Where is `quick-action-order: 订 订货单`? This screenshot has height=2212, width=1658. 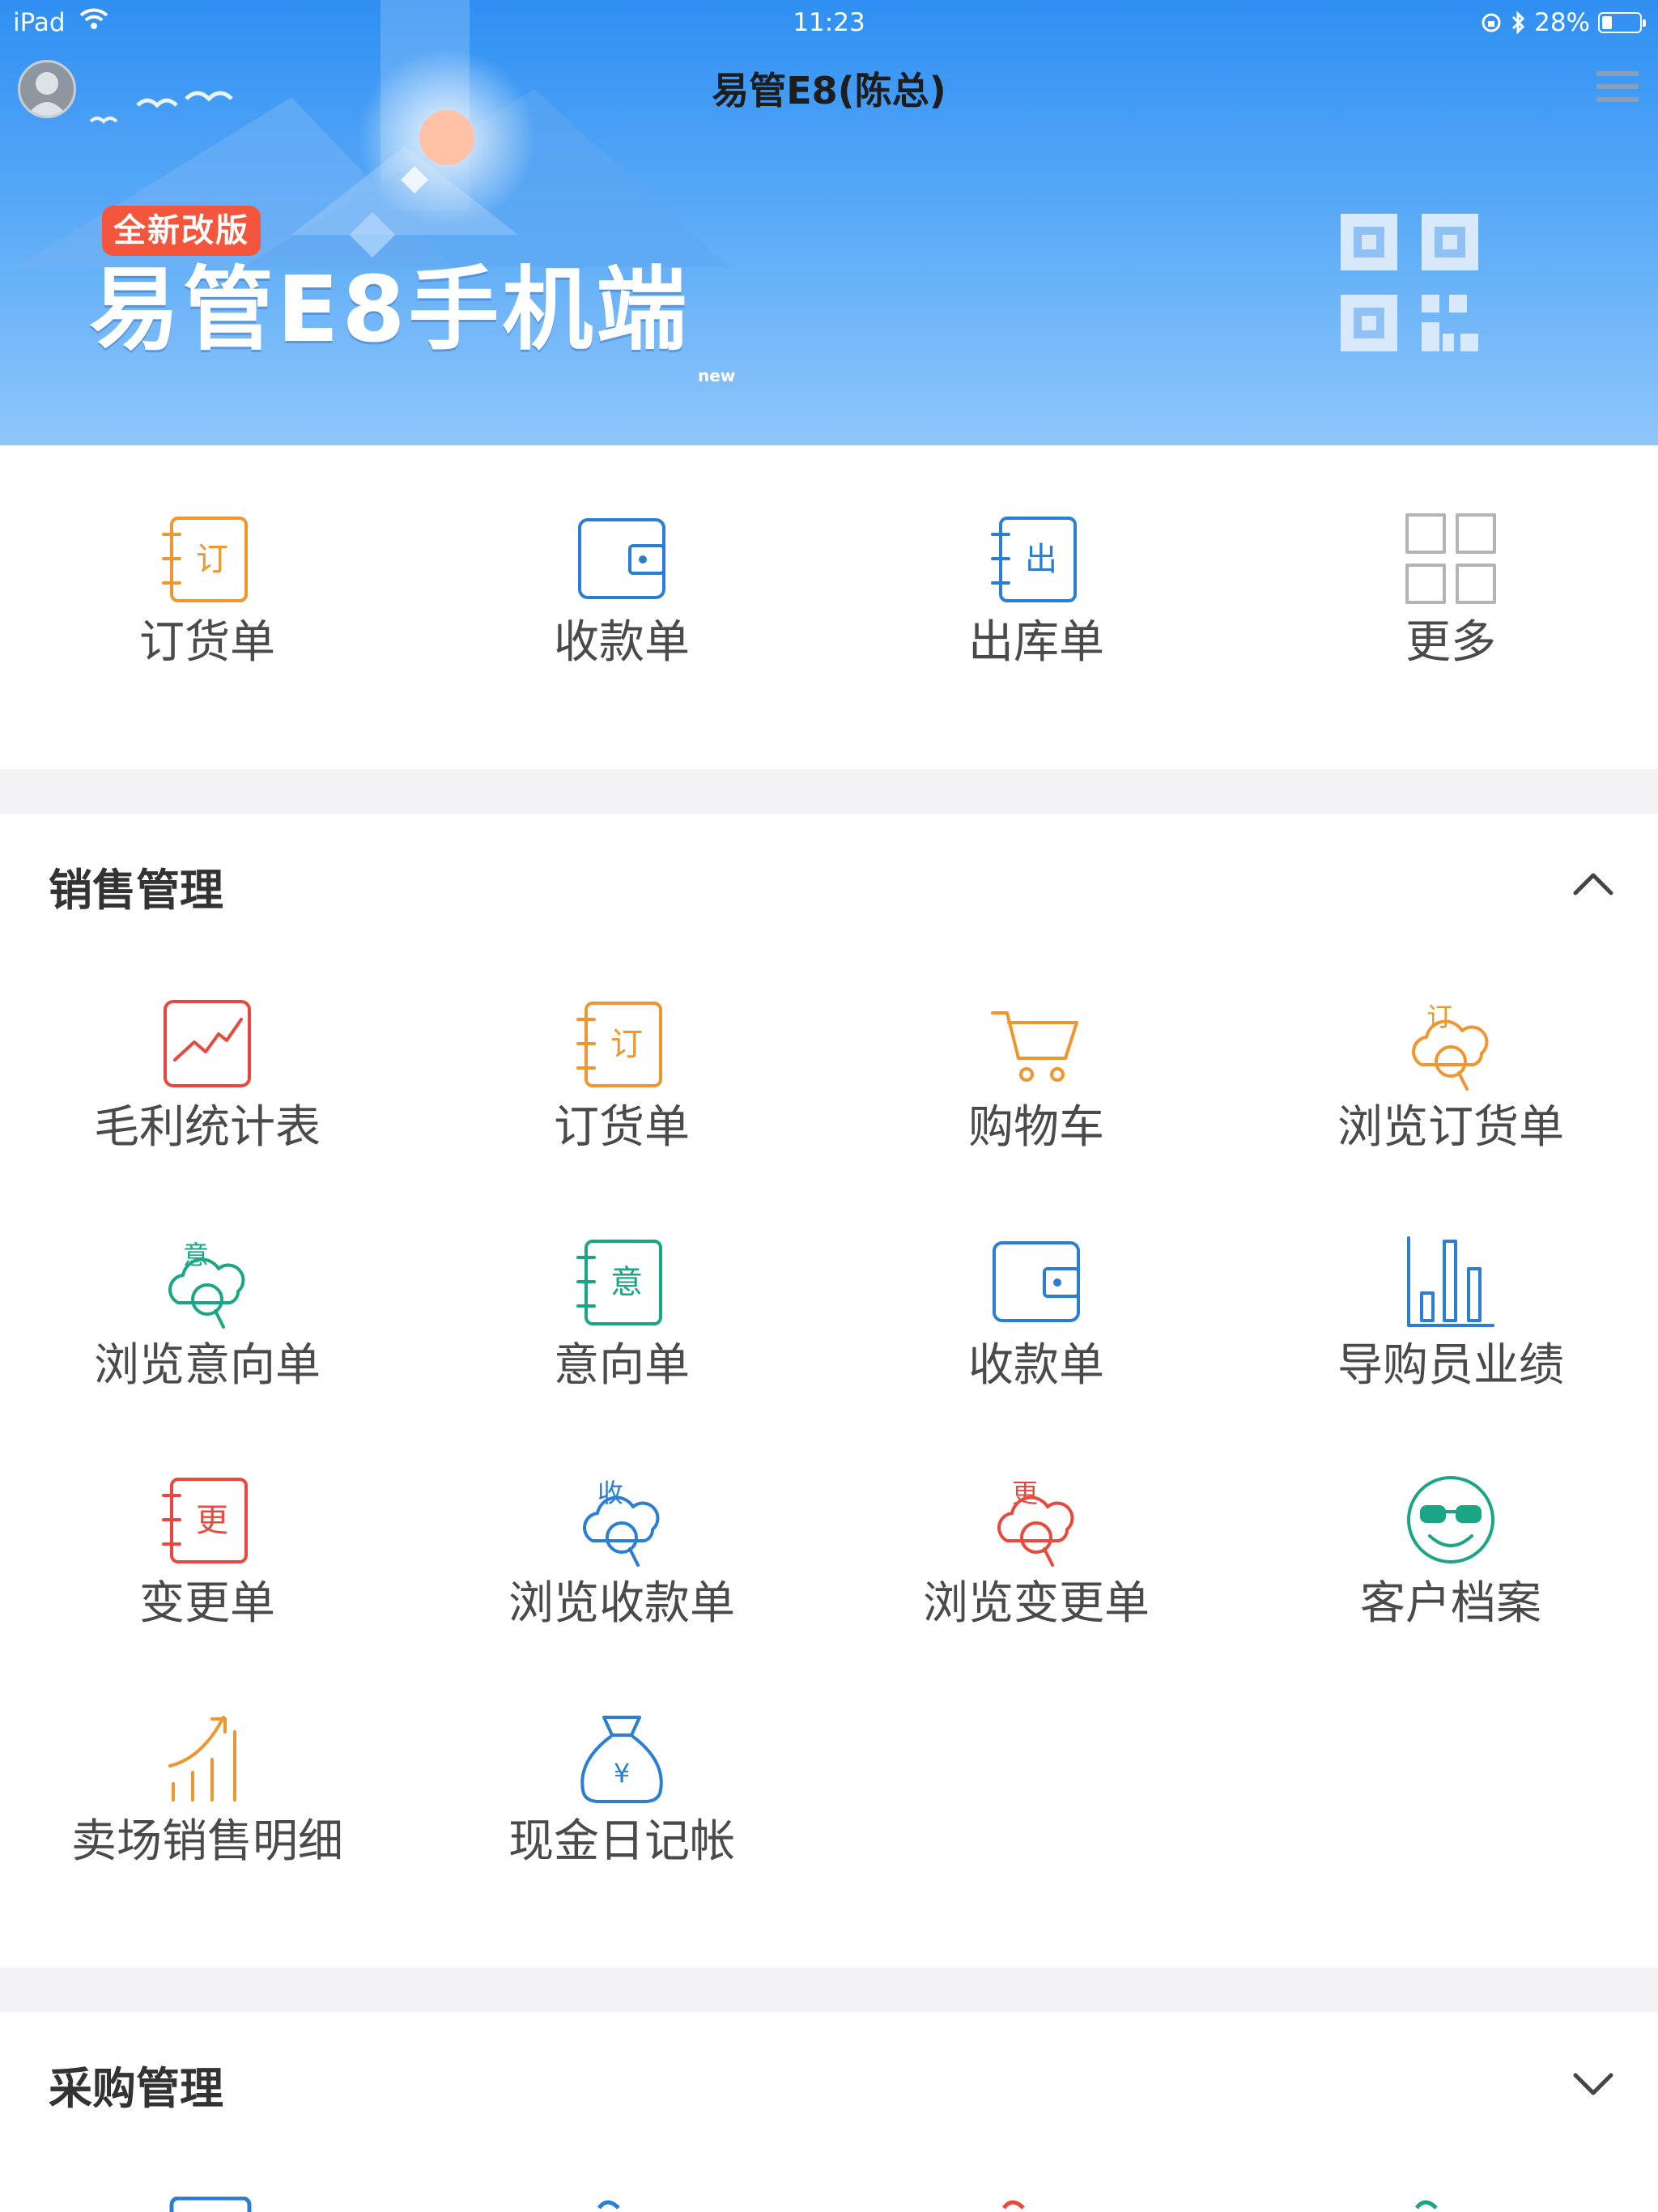
quick-action-order: 订 订货单 is located at coordinates (207, 591).